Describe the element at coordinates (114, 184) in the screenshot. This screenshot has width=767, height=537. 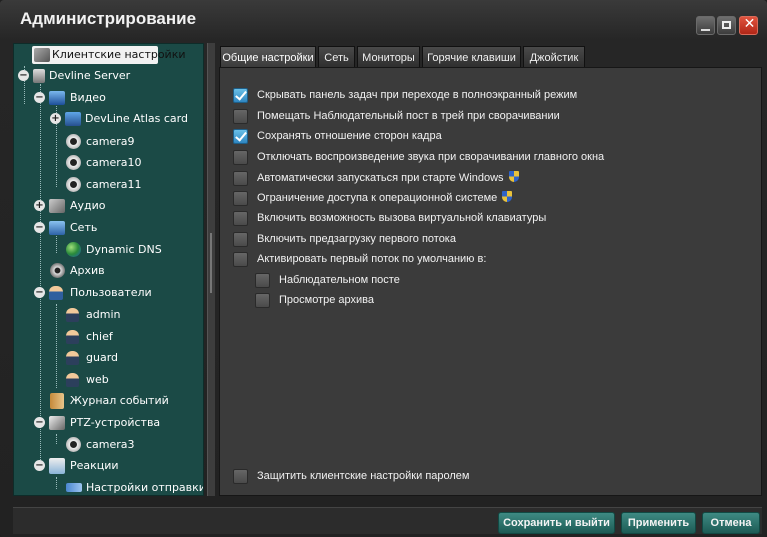
I see `tree-item-label: camera11` at that location.